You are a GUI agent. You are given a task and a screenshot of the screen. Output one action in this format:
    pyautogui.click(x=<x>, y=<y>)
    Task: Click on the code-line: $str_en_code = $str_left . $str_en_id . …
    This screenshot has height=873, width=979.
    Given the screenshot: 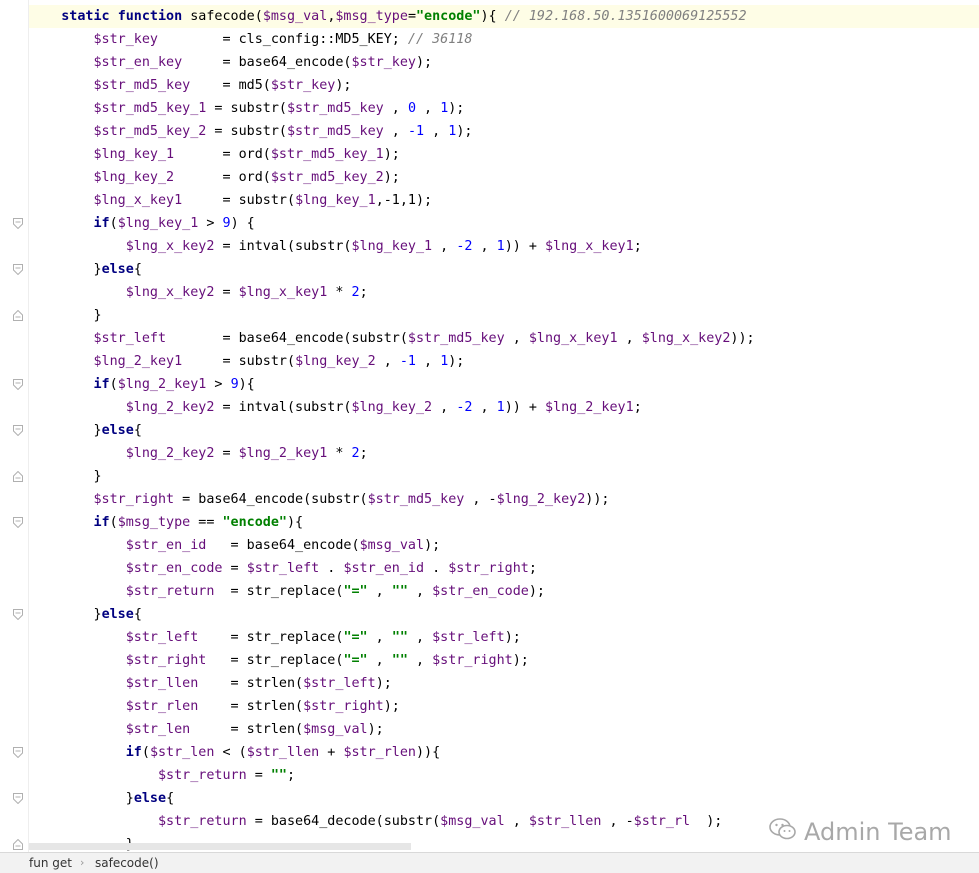 What is the action you would take?
    pyautogui.click(x=504, y=568)
    